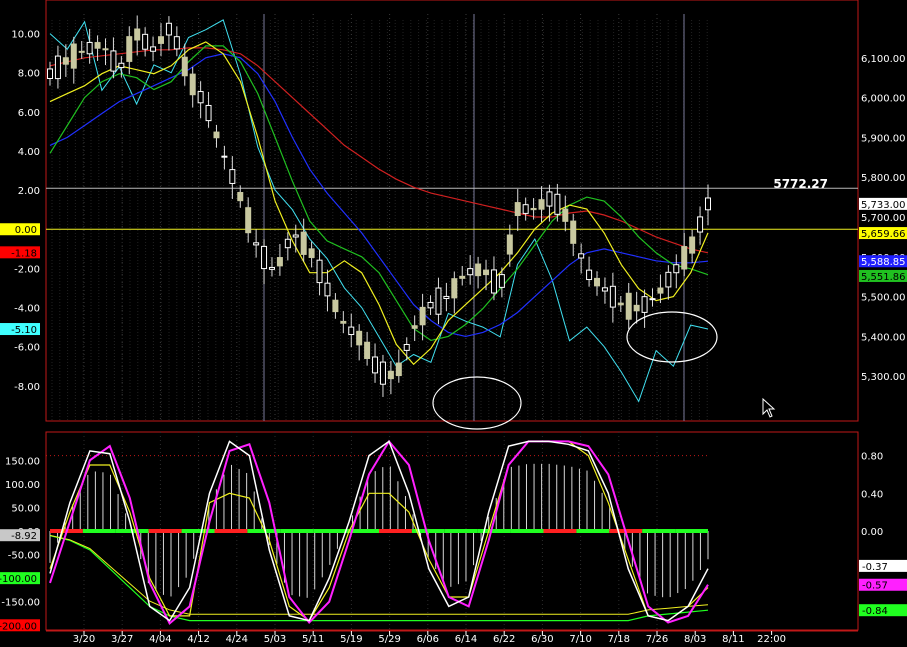 Image resolution: width=907 pixels, height=647 pixels. What do you see at coordinates (872, 457) in the screenshot?
I see `stoch-right-tick-label: 0.80` at bounding box center [872, 457].